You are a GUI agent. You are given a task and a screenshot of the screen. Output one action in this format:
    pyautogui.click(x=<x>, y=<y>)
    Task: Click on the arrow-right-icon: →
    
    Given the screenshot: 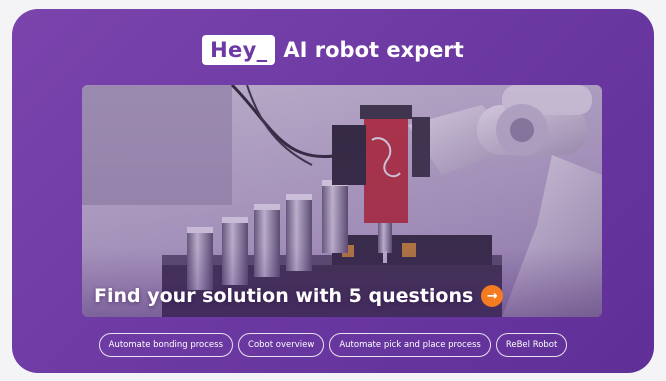 What is the action you would take?
    pyautogui.click(x=492, y=296)
    